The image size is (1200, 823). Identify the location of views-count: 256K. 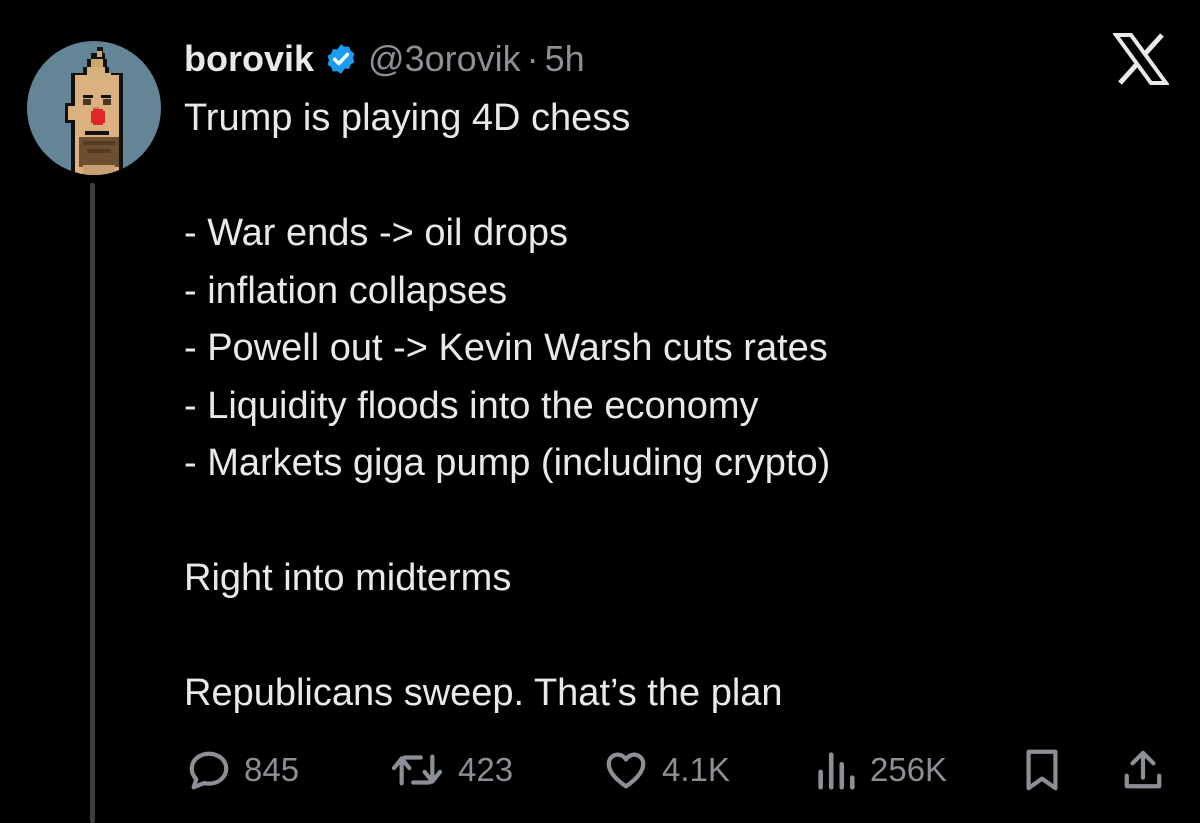
(909, 769).